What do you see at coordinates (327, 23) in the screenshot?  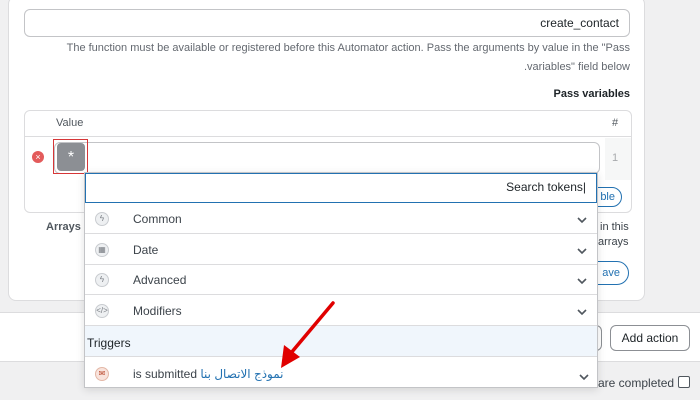 I see `function-name-input: create_contact` at bounding box center [327, 23].